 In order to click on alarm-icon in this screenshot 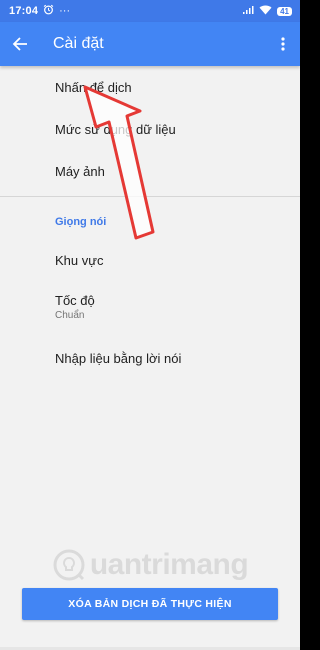, I will do `click(48, 11)`.